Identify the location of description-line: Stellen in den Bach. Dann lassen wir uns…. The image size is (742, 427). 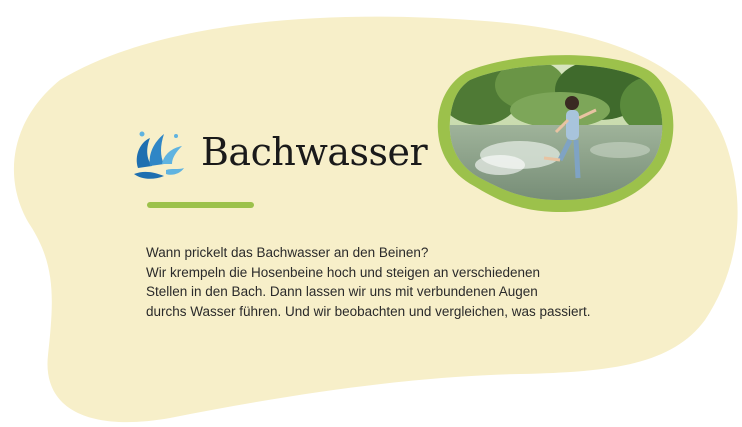
(342, 291).